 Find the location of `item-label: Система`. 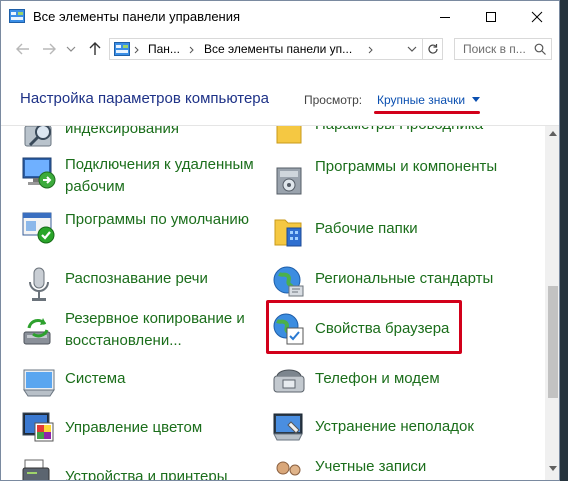

item-label: Система is located at coordinates (95, 378).